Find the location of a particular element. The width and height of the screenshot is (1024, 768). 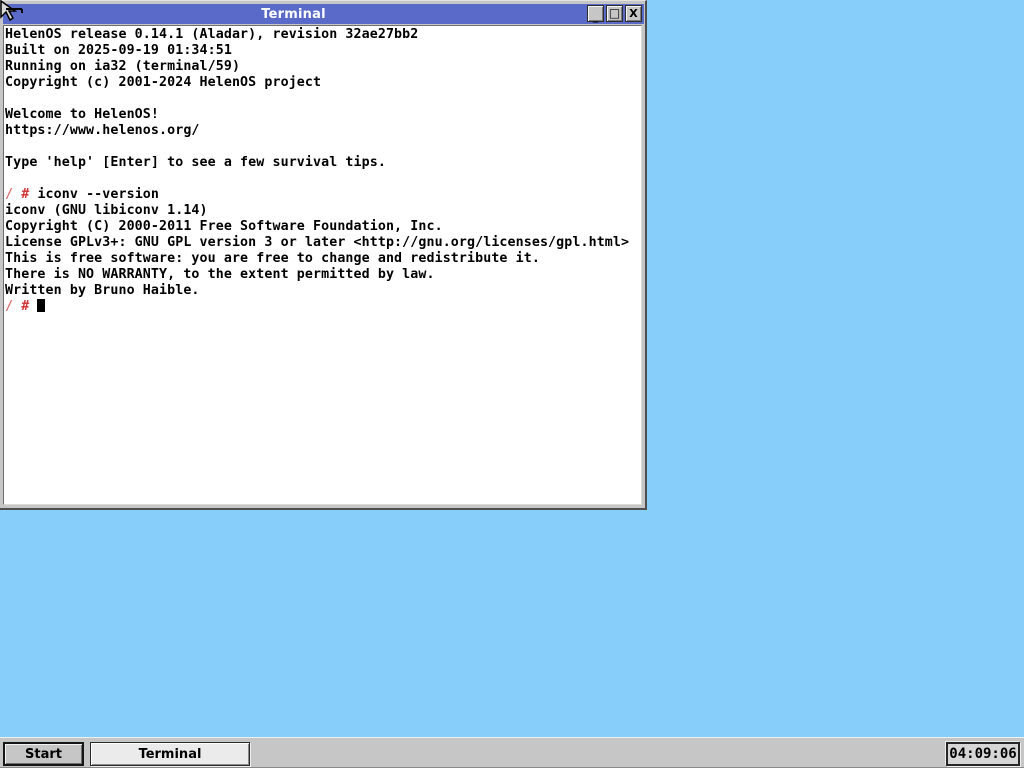

command-text: iconv --version is located at coordinates (98, 194).